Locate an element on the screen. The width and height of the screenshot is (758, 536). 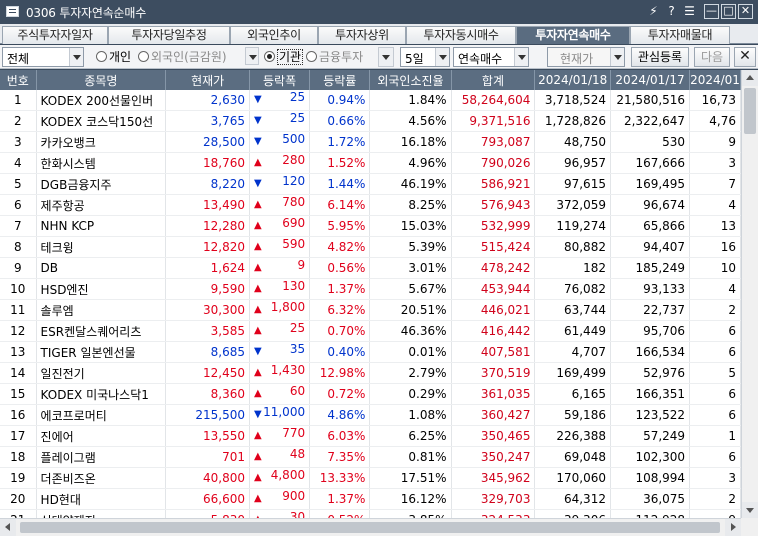
col-header-foreign-ratio: 외국인소진율 is located at coordinates (410, 80).